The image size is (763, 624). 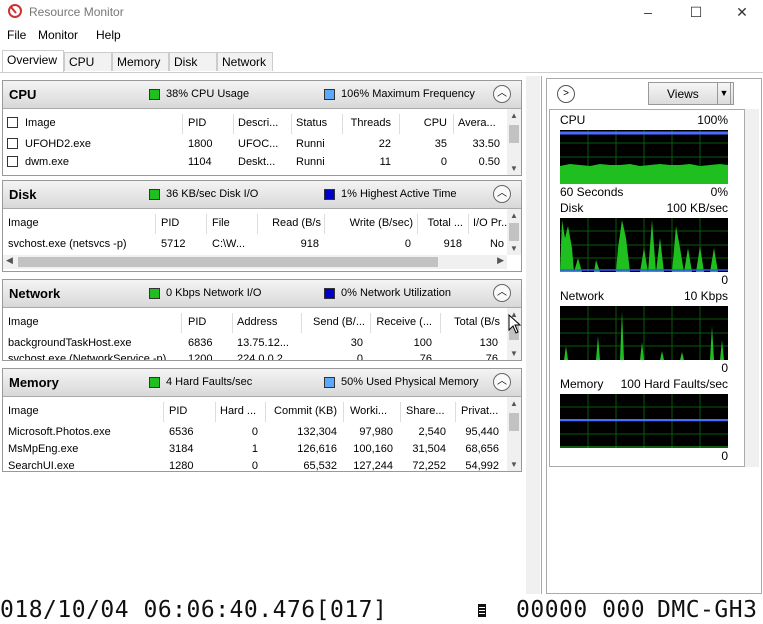 I want to click on cell-status: Runni, so click(x=310, y=162).